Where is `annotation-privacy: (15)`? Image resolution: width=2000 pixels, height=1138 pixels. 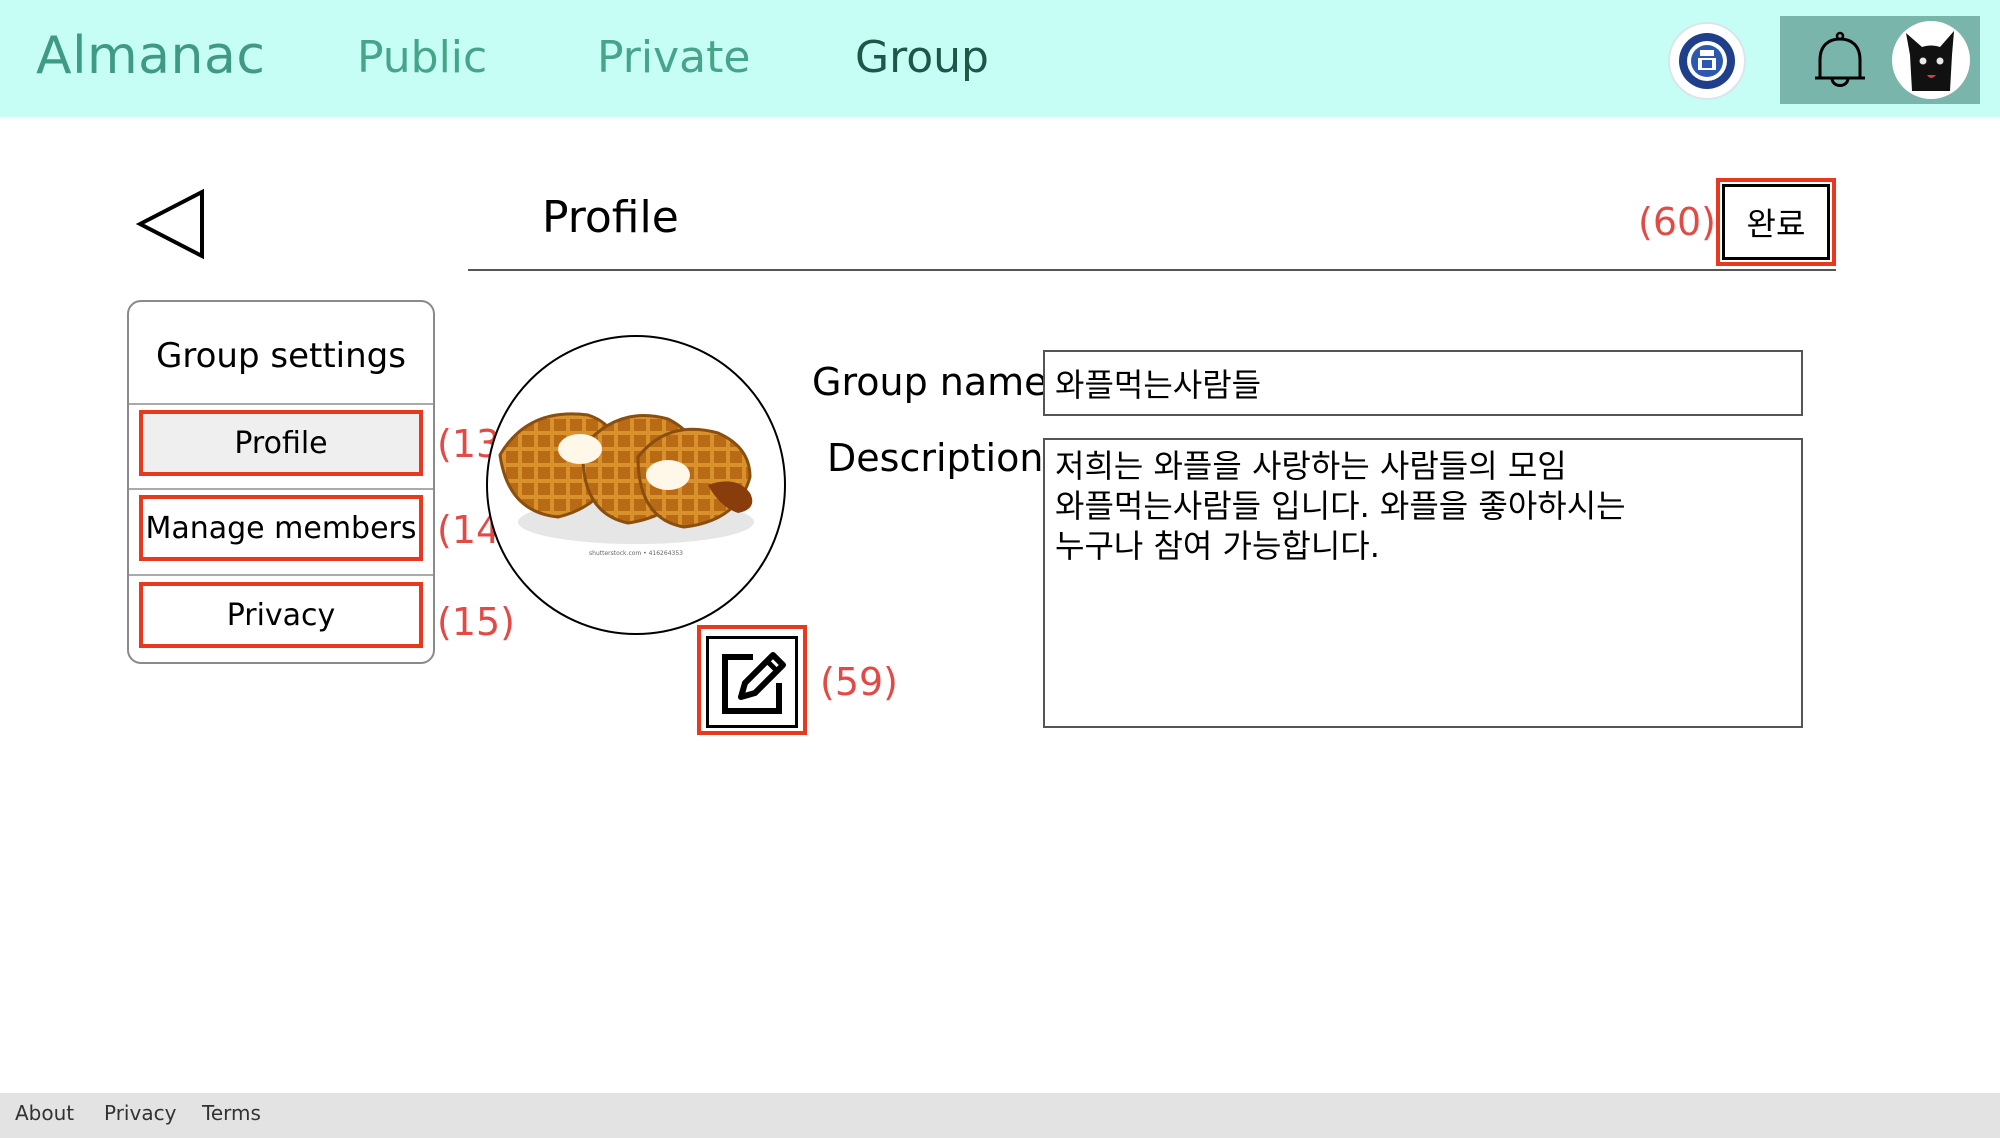 annotation-privacy: (15) is located at coordinates (476, 622).